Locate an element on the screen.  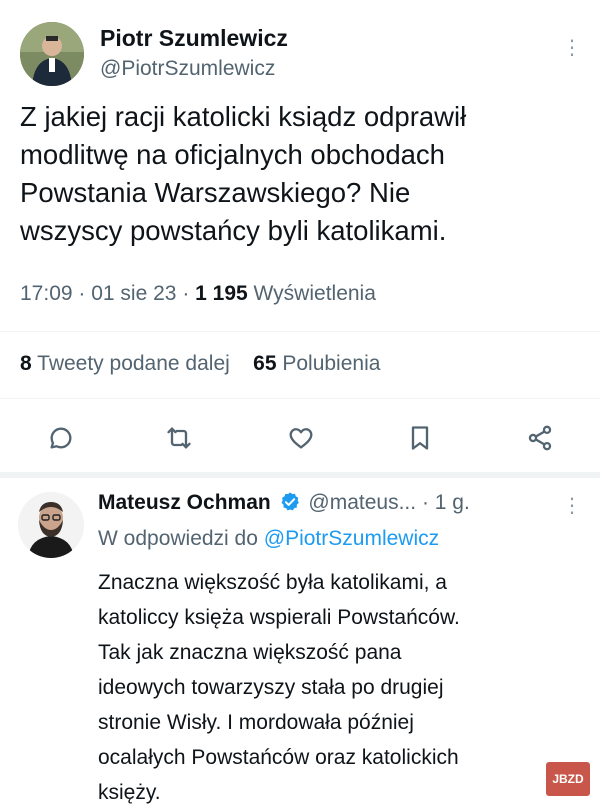
retweets-stat: 8 Tweety podane dalej is located at coordinates (125, 363).